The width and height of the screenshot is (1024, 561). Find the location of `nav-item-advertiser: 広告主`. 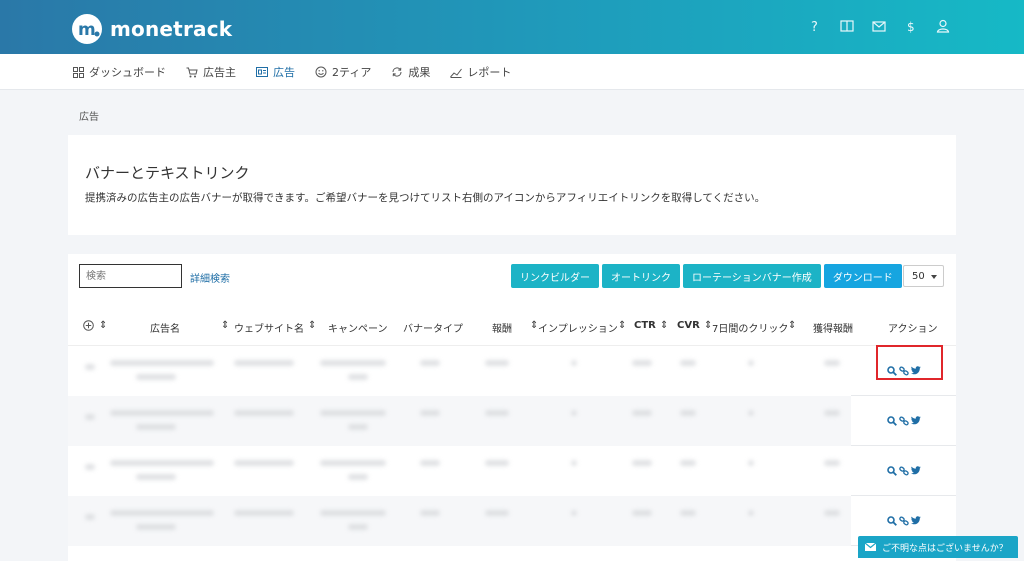

nav-item-advertiser: 広告主 is located at coordinates (211, 72).